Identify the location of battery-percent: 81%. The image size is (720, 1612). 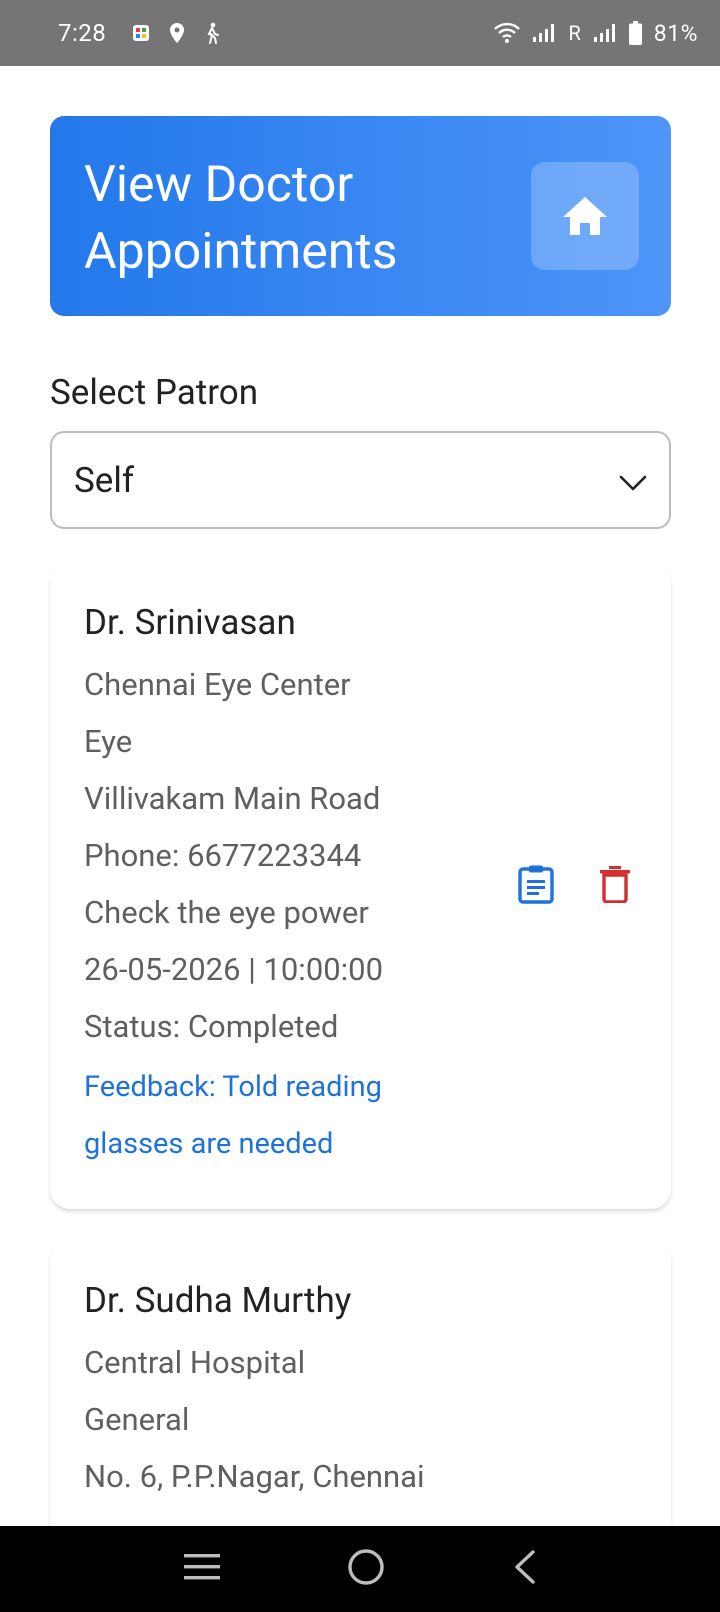
(675, 33).